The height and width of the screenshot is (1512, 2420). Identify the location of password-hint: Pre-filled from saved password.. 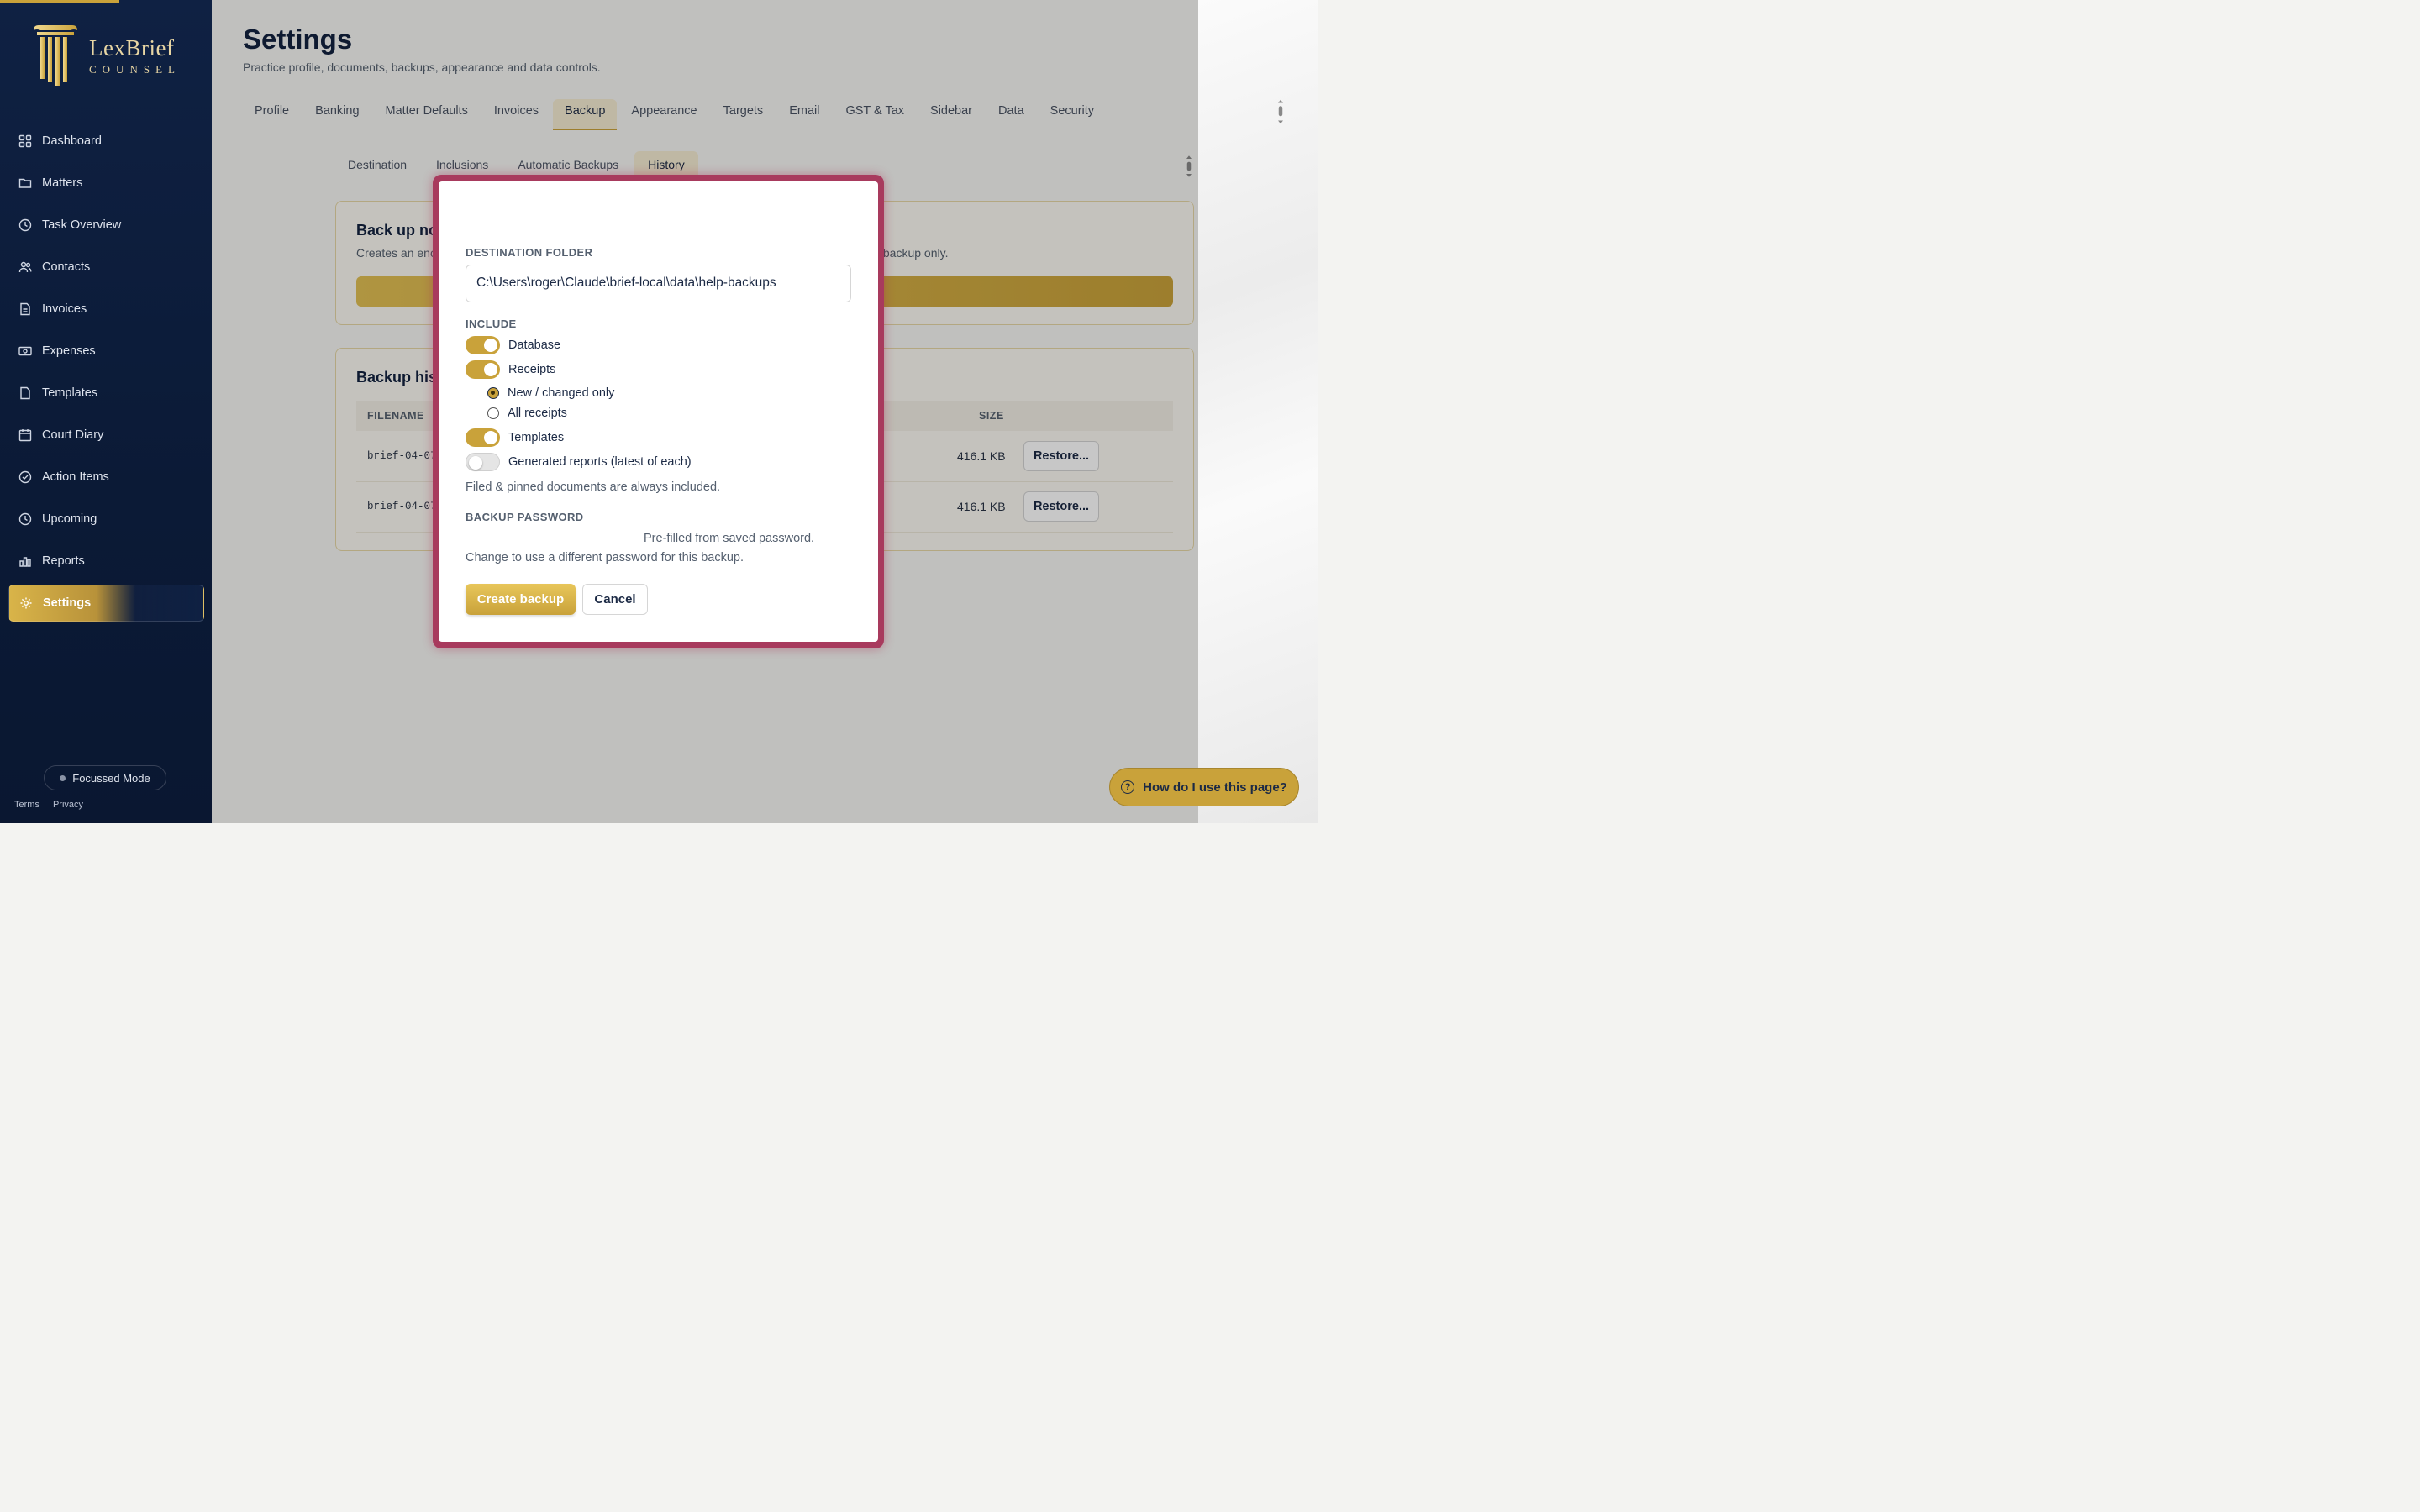
(729, 538).